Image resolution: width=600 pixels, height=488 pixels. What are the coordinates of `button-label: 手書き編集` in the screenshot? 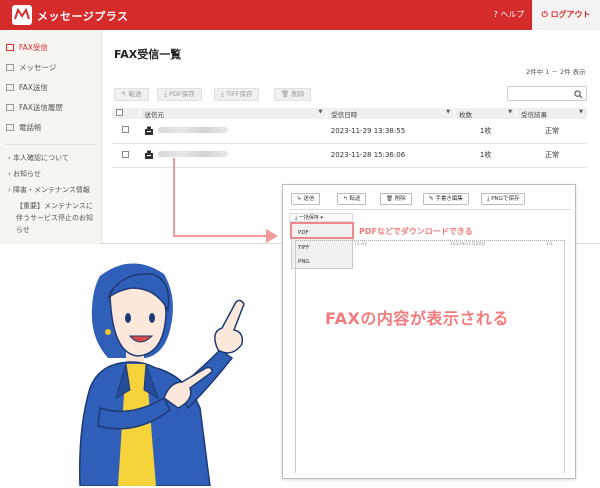 It's located at (449, 199).